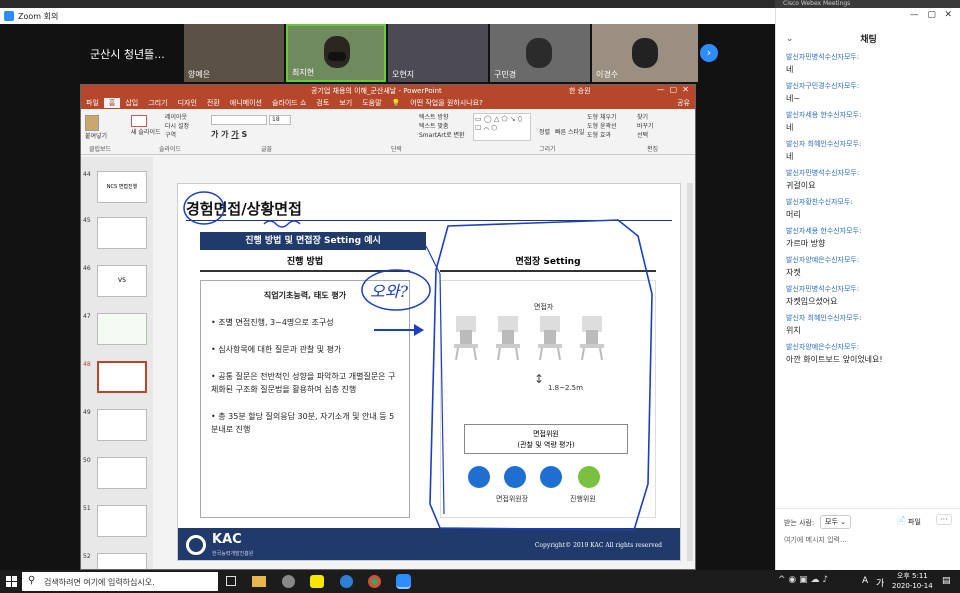 The width and height of the screenshot is (960, 593). What do you see at coordinates (305, 263) in the screenshot?
I see `left-header: 진행 방법` at bounding box center [305, 263].